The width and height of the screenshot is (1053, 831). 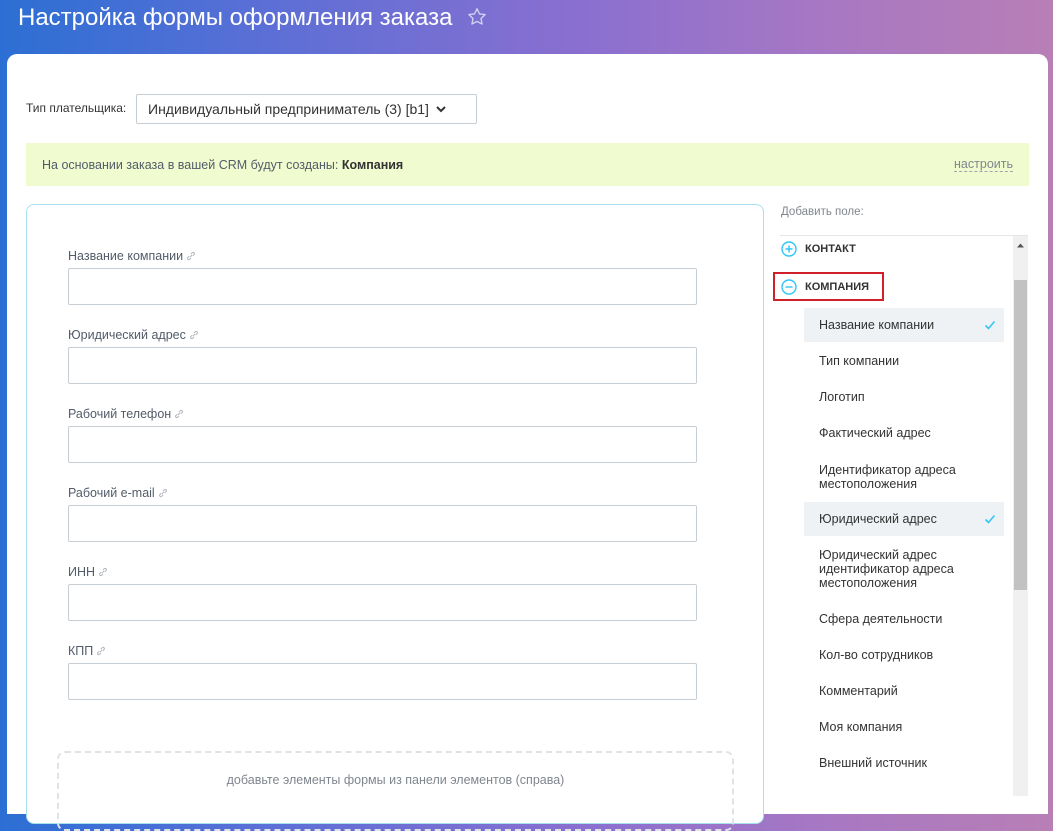 I want to click on form-field: КПП, so click(x=382, y=671).